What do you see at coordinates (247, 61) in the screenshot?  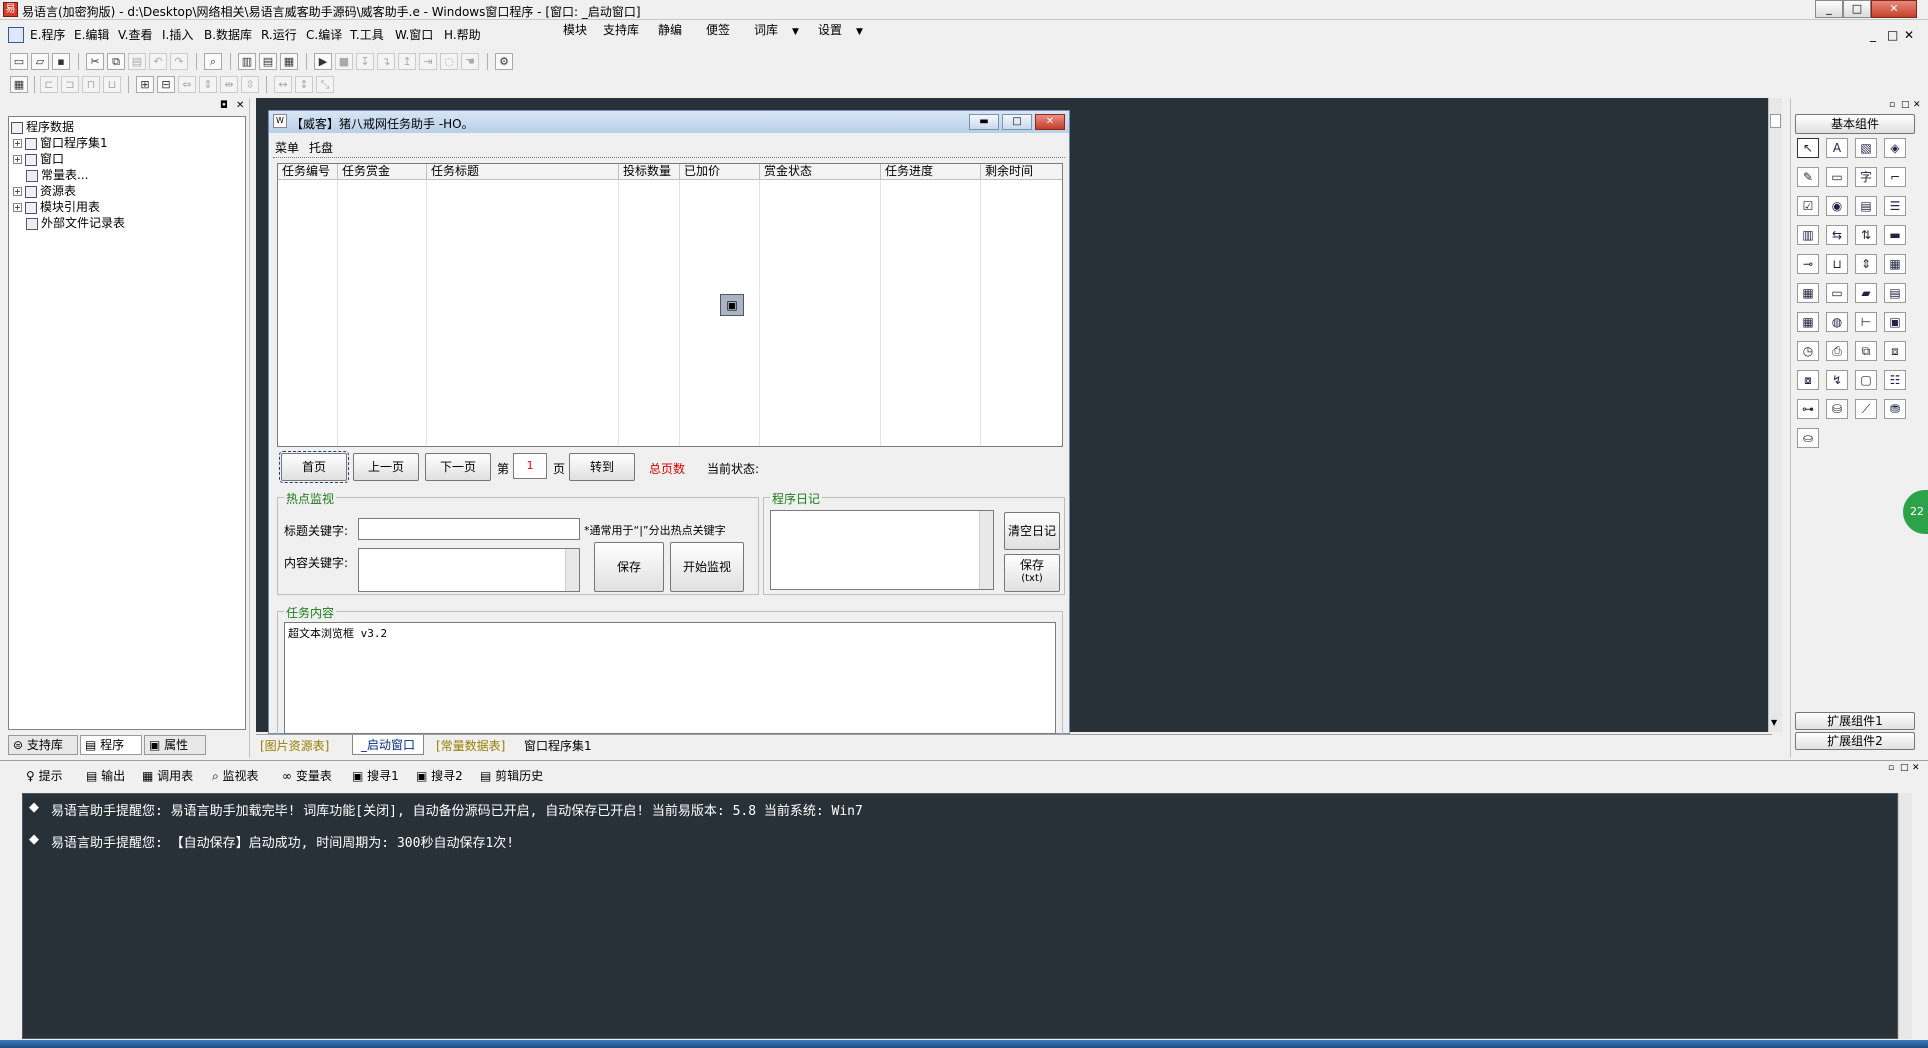 I see `layout-left-icon: ▥` at bounding box center [247, 61].